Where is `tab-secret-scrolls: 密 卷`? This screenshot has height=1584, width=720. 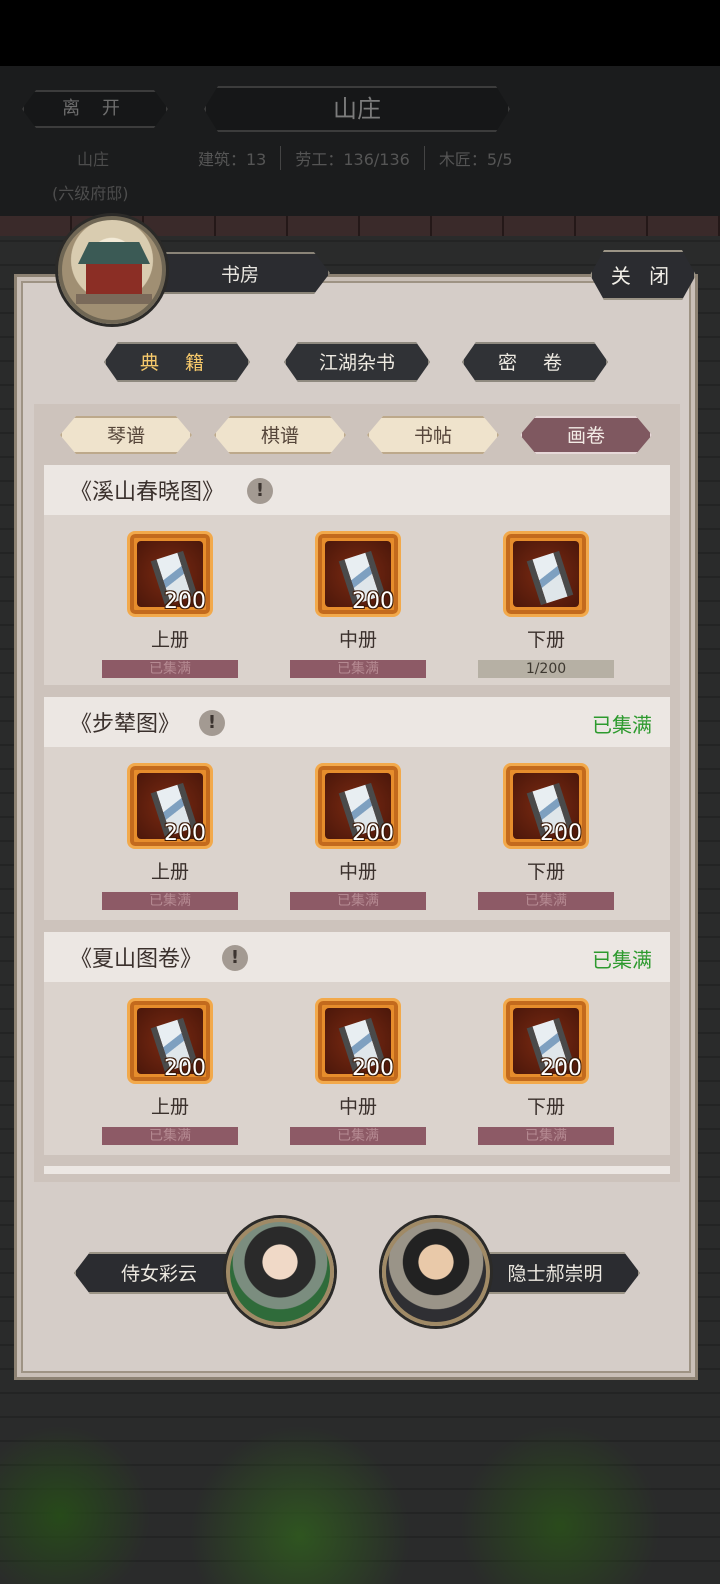 tab-secret-scrolls: 密 卷 is located at coordinates (535, 362).